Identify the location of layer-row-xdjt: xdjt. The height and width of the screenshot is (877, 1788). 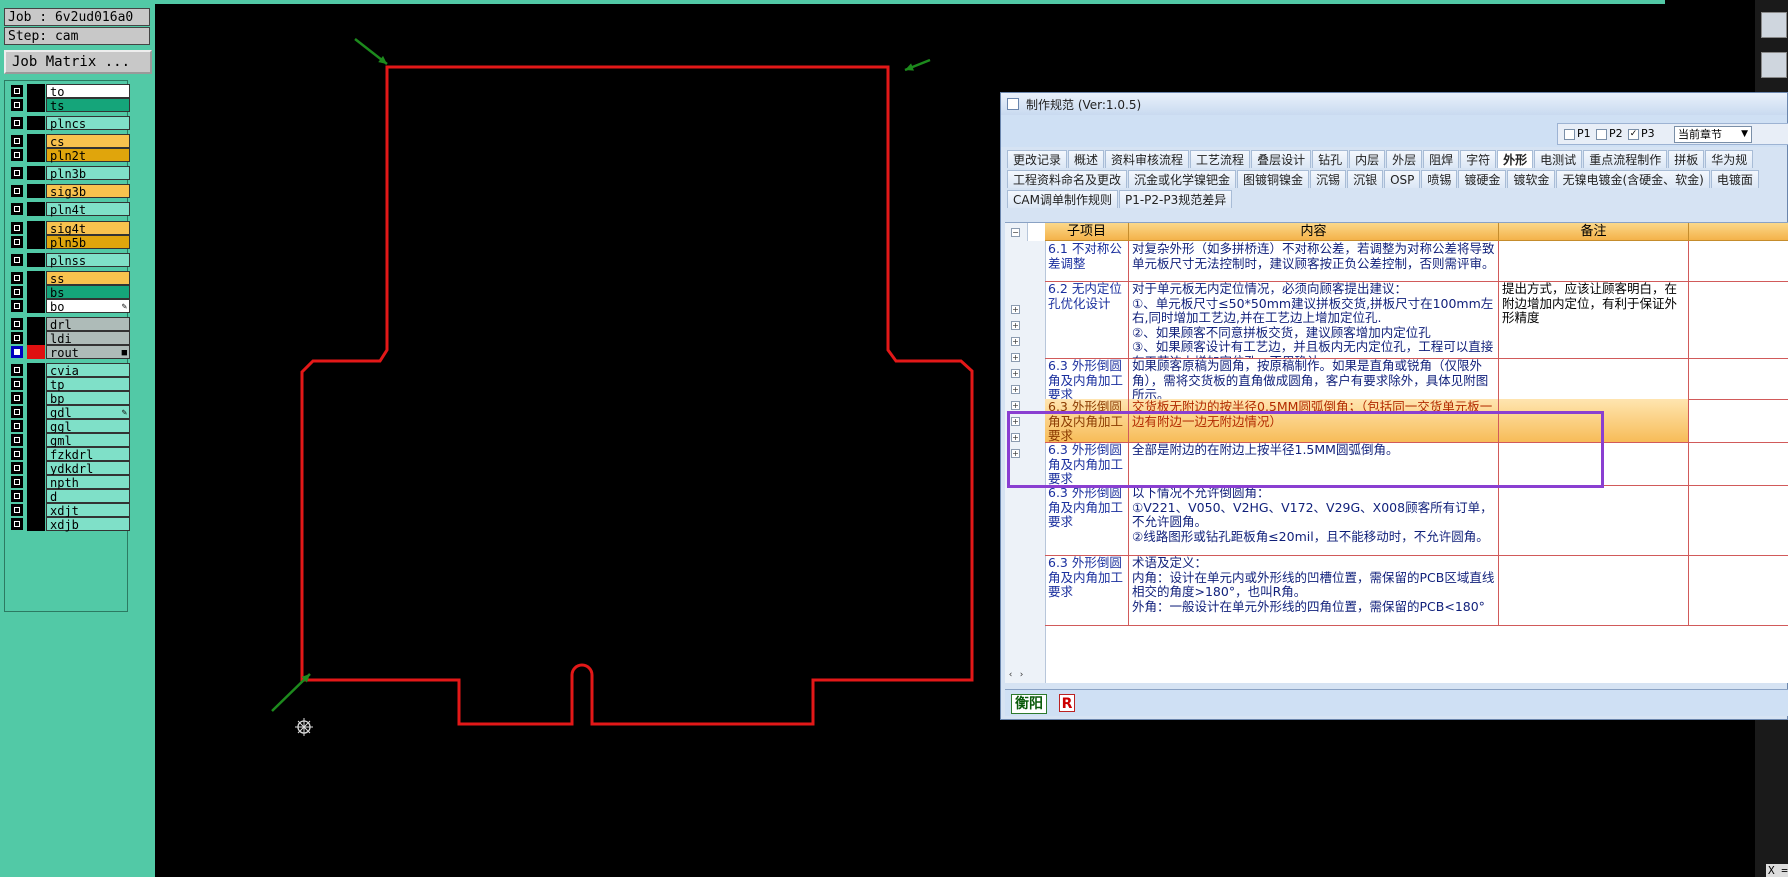
(69, 510).